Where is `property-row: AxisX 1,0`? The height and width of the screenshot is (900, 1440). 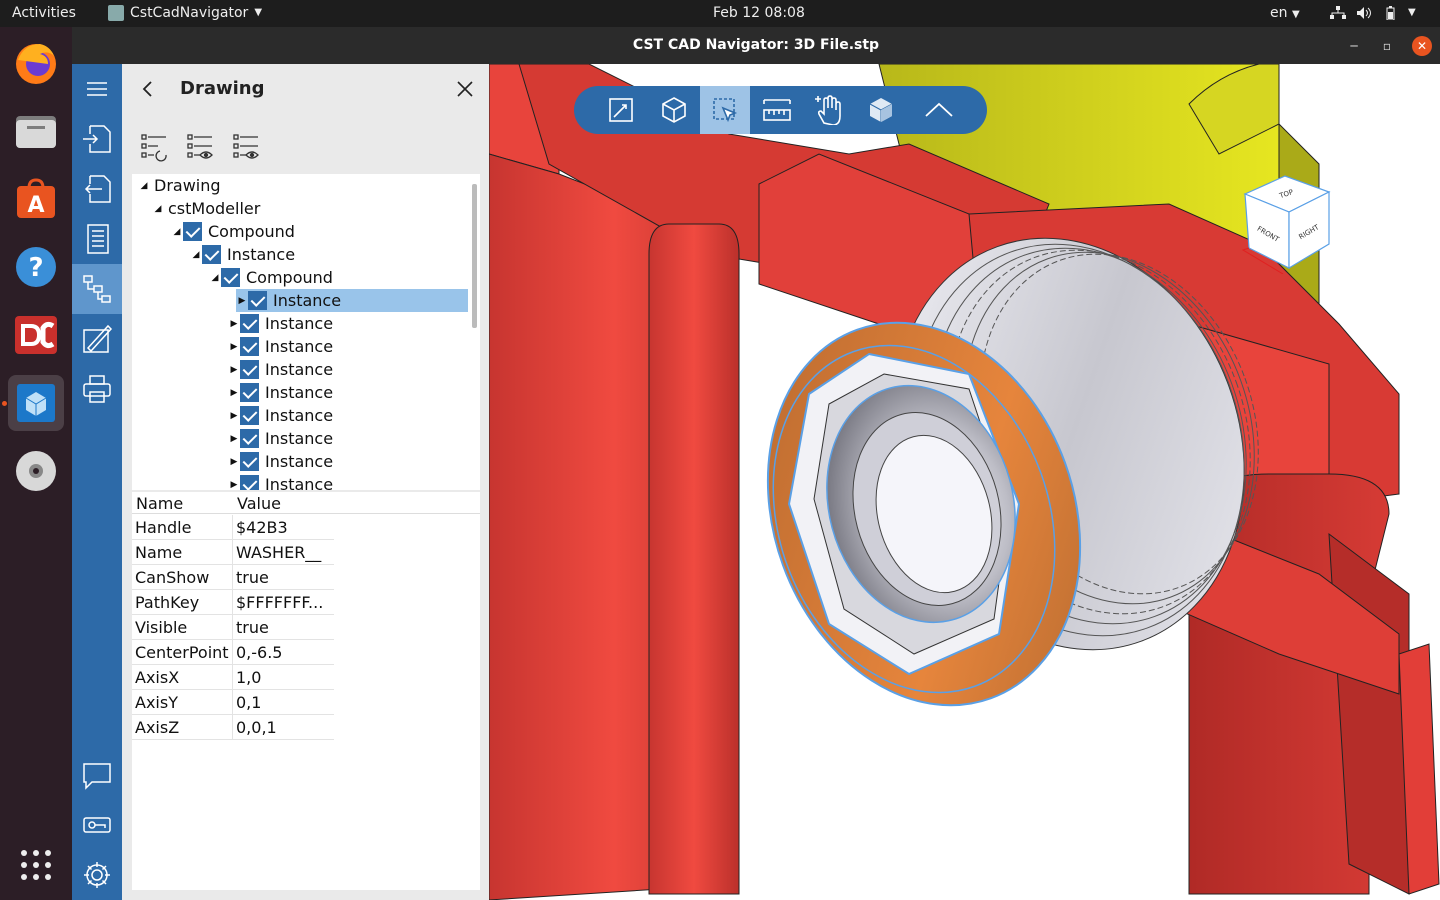
property-row: AxisX 1,0 is located at coordinates (233, 677).